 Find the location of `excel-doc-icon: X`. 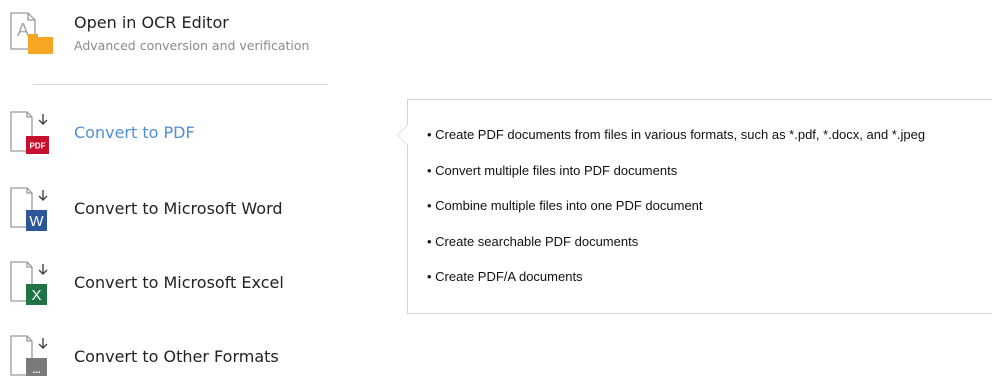

excel-doc-icon: X is located at coordinates (29, 283).